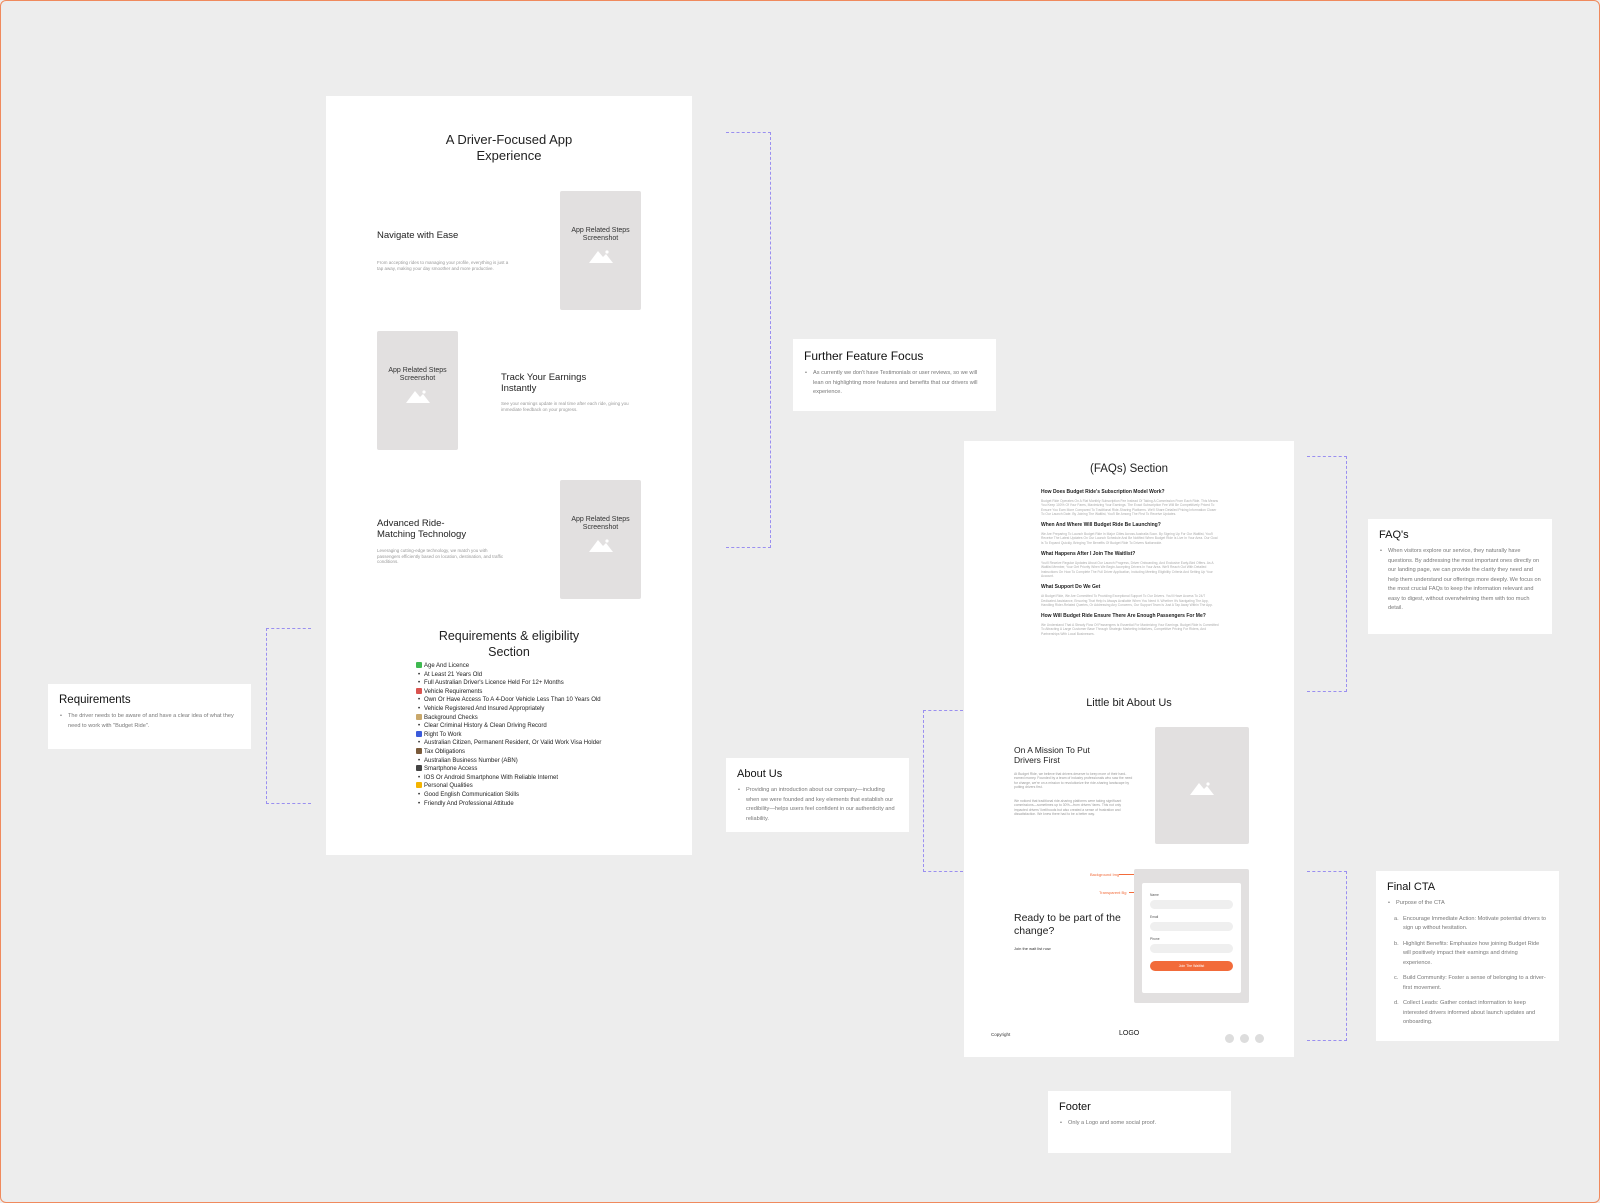 The width and height of the screenshot is (1600, 1203). What do you see at coordinates (546, 752) in the screenshot?
I see `requirement-category: Tax Obligations` at bounding box center [546, 752].